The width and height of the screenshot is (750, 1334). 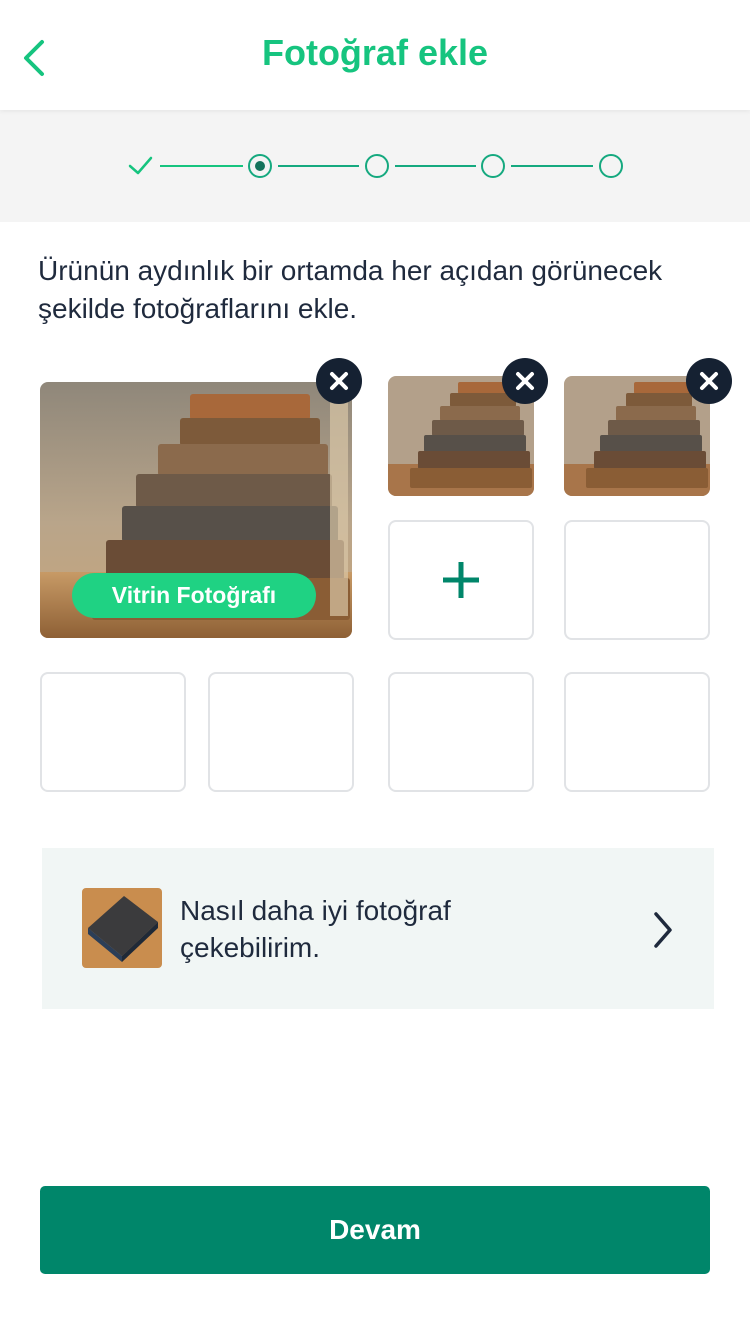 What do you see at coordinates (493, 166) in the screenshot?
I see `step-4-indicator` at bounding box center [493, 166].